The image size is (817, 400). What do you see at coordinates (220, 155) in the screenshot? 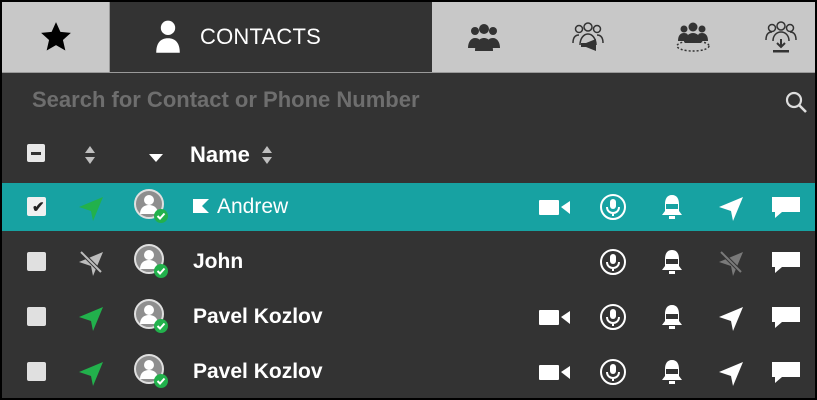
I see `name-column-header: Name` at bounding box center [220, 155].